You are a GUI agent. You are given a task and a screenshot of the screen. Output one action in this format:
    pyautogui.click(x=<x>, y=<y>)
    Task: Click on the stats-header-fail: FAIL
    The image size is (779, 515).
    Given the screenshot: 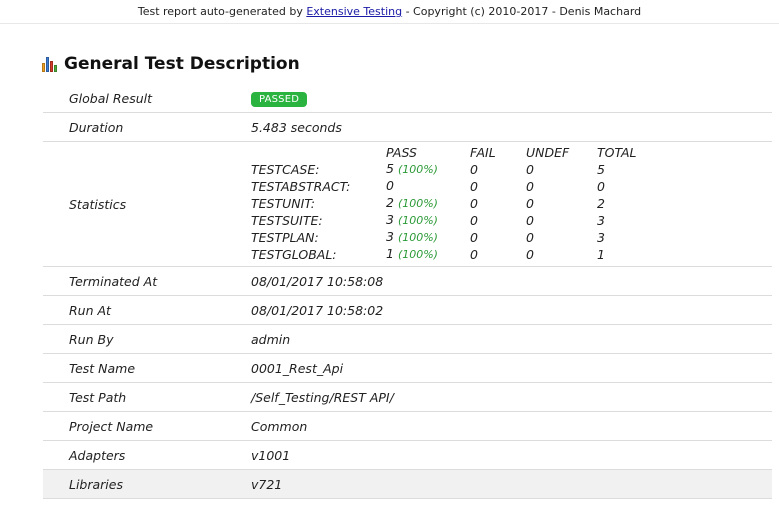 What is the action you would take?
    pyautogui.click(x=483, y=152)
    